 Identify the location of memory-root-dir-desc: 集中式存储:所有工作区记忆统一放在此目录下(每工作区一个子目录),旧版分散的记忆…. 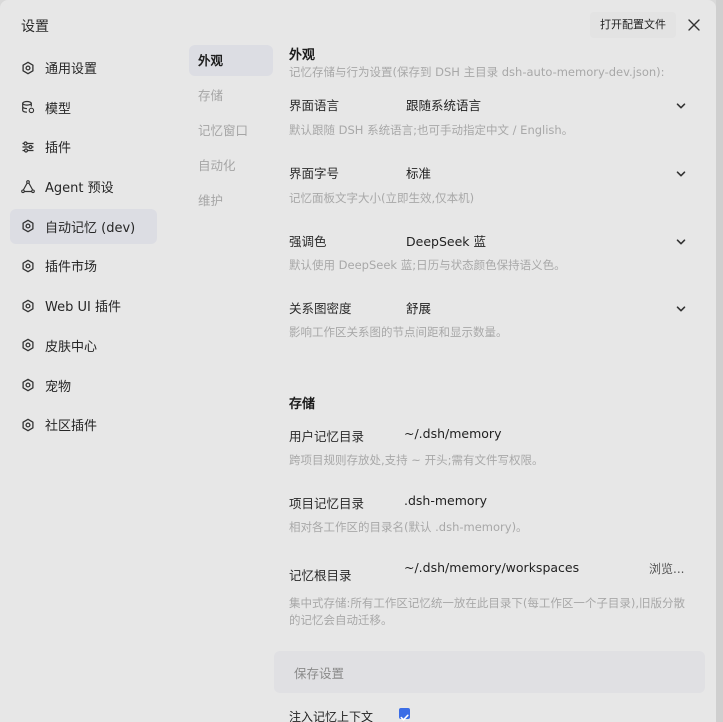
(487, 611).